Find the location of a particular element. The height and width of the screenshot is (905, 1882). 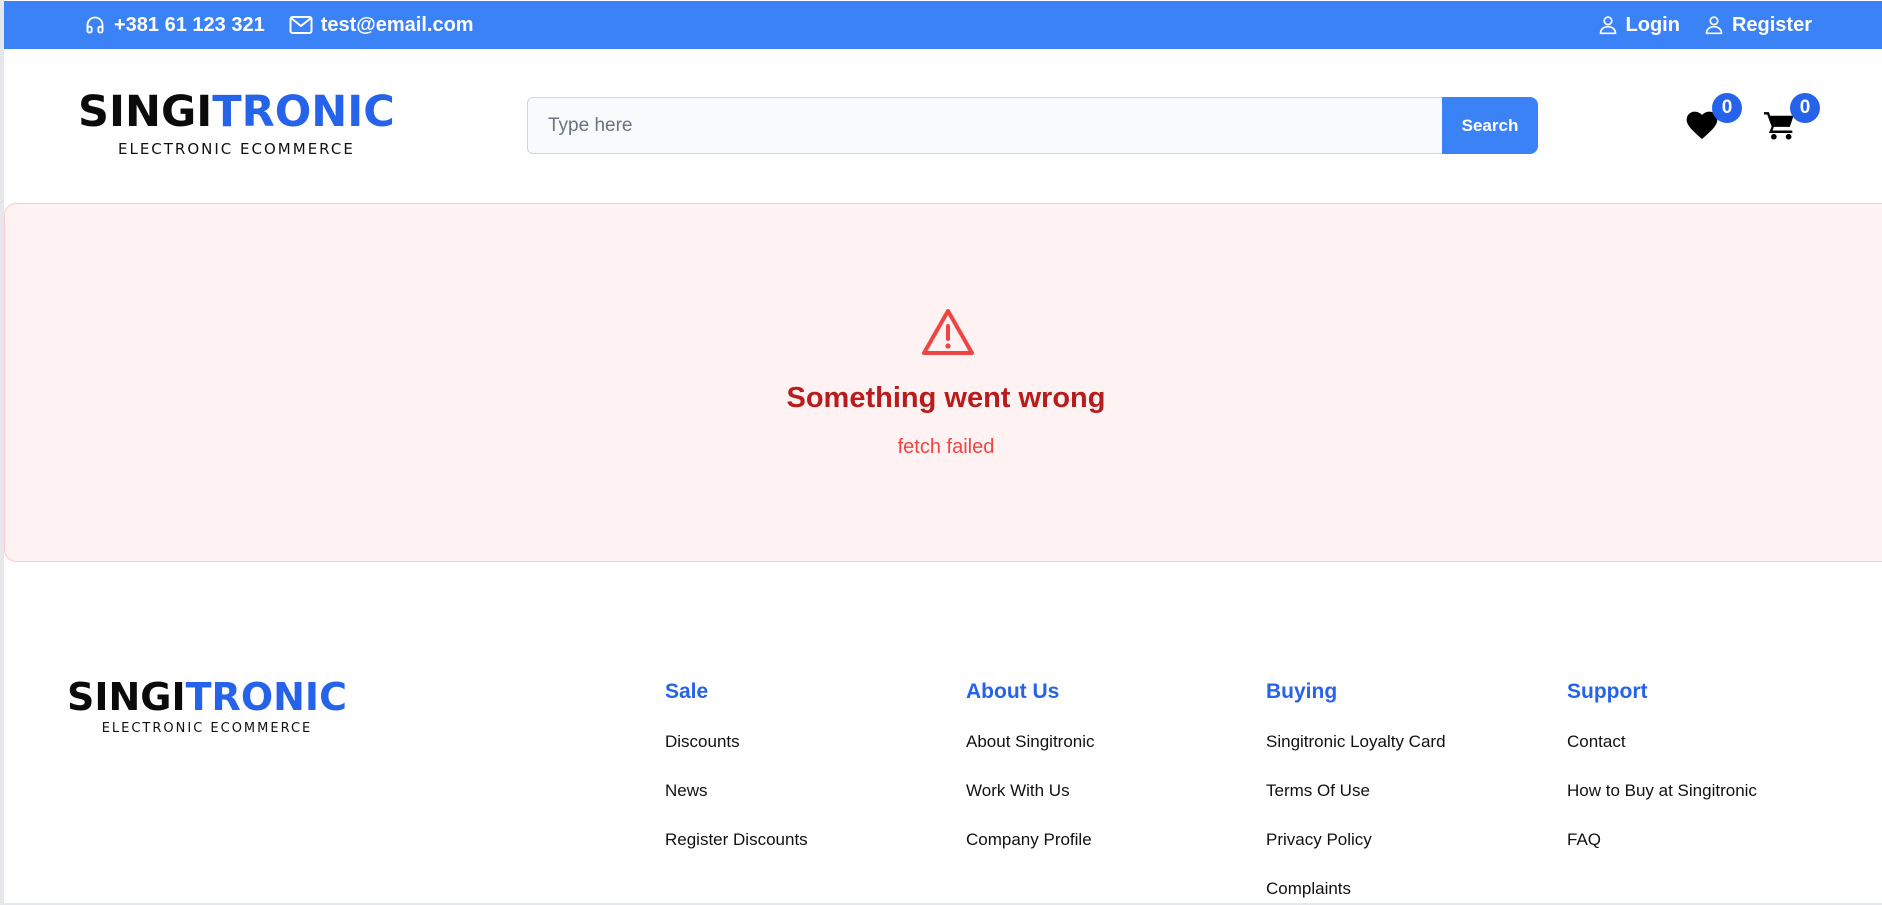

warning-triangle-icon is located at coordinates (948, 332).